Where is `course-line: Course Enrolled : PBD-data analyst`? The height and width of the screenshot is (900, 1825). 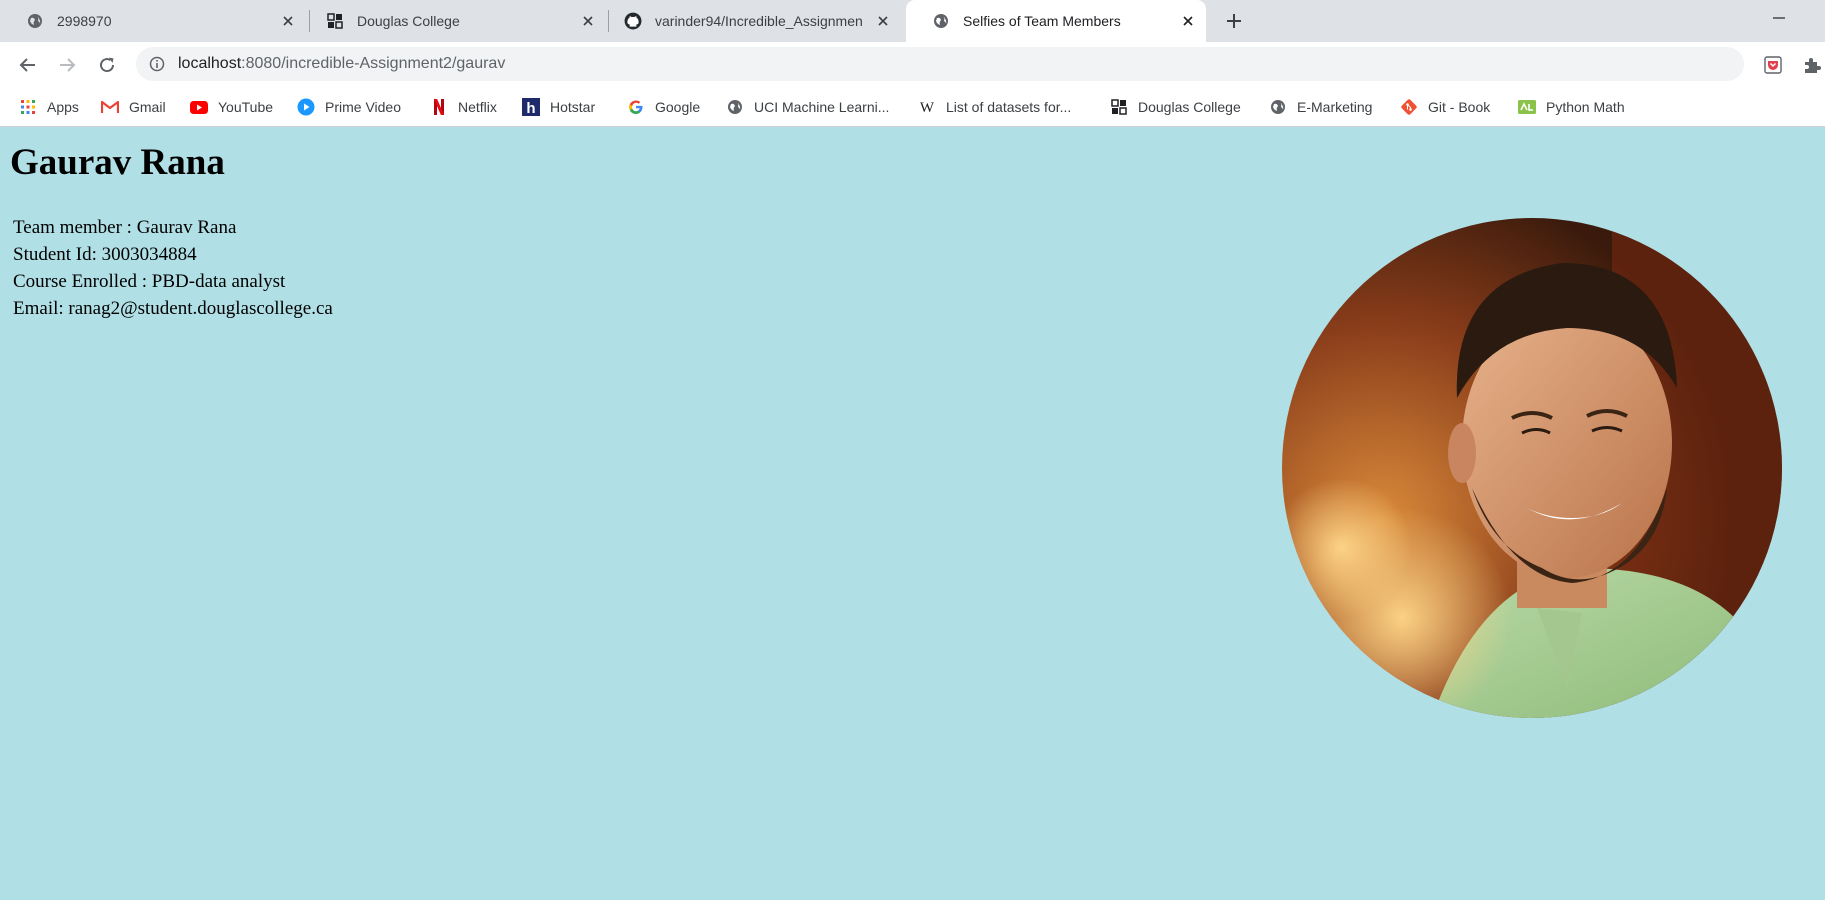 course-line: Course Enrolled : PBD-data analyst is located at coordinates (149, 281).